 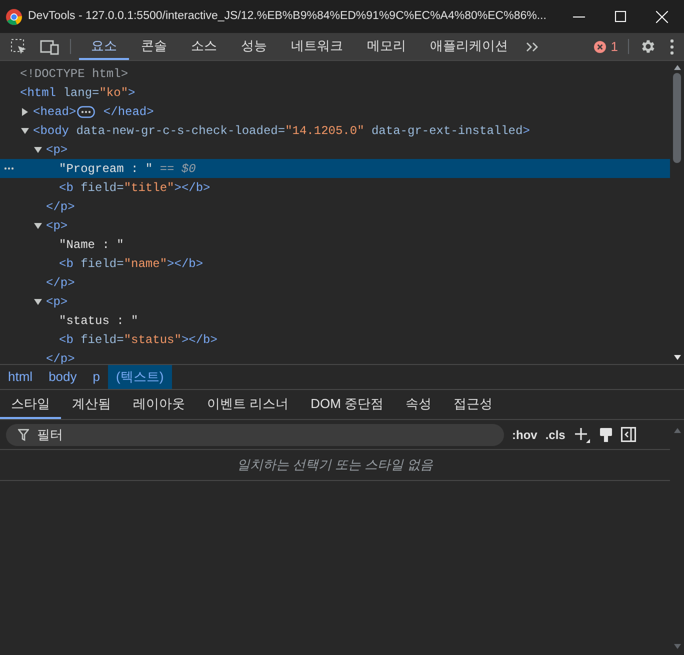 What do you see at coordinates (469, 46) in the screenshot?
I see `panel-tab: 애플리케이션` at bounding box center [469, 46].